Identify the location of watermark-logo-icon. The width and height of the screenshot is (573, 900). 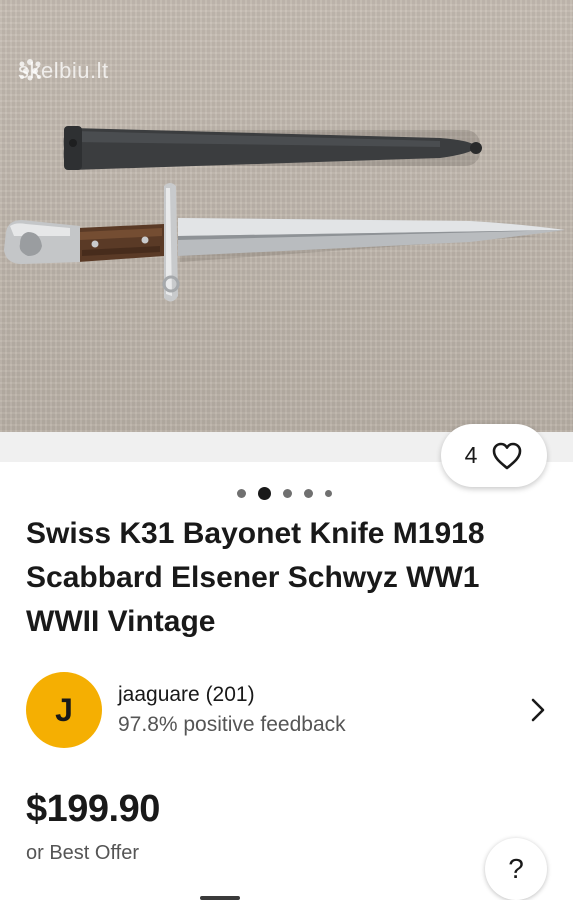
(30, 70).